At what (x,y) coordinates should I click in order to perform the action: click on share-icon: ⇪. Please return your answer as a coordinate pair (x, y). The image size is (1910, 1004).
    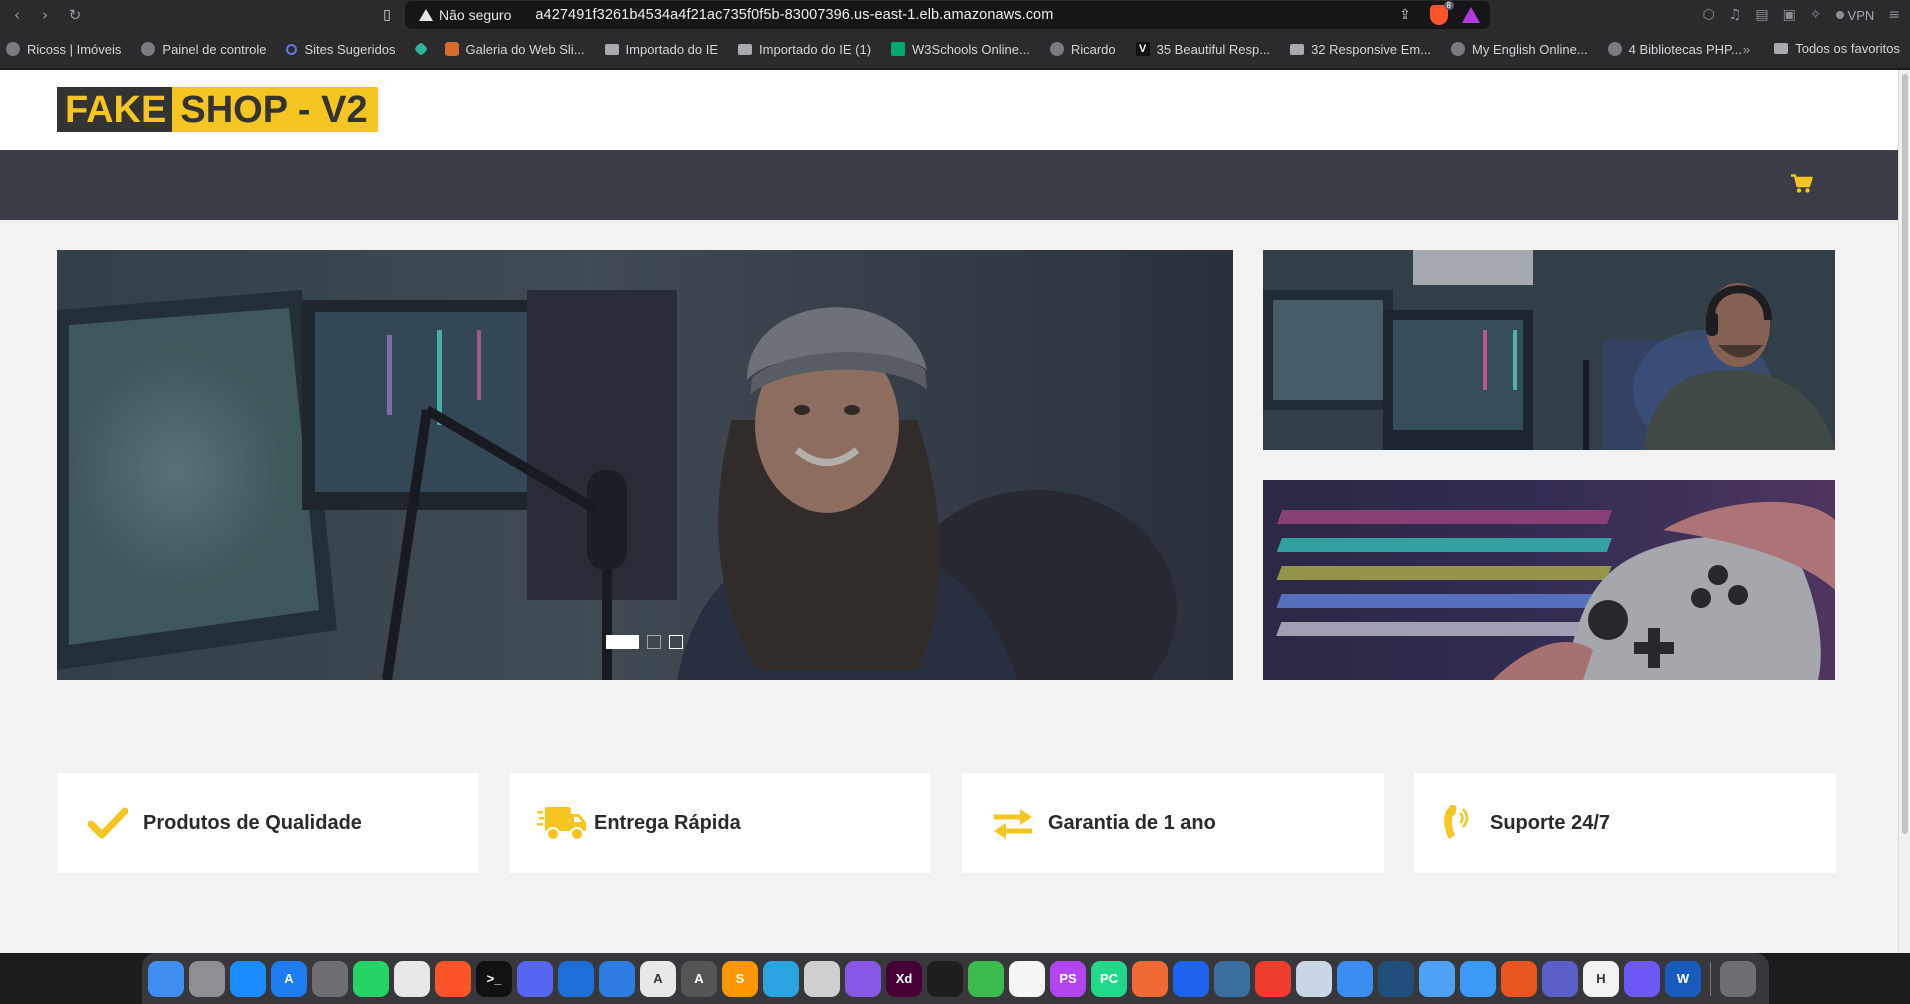
    Looking at the image, I should click on (1405, 15).